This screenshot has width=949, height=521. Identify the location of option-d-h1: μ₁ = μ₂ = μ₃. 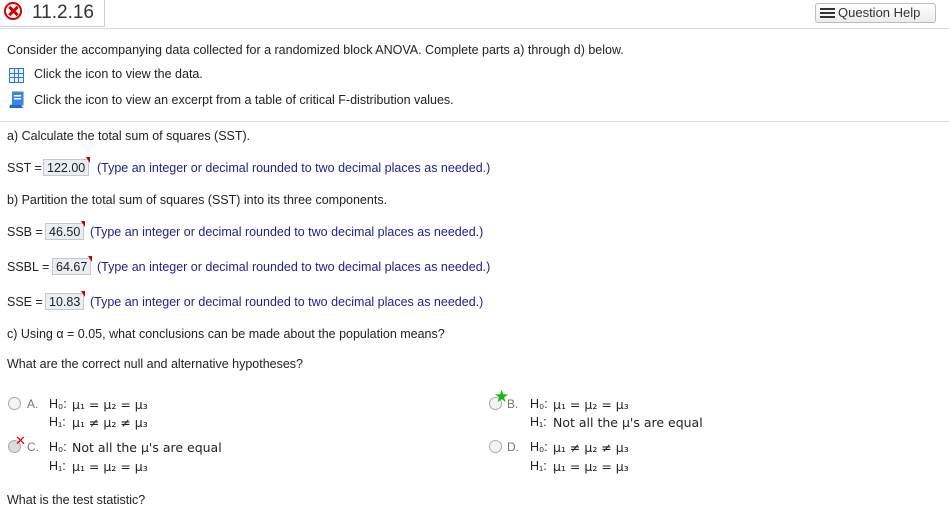
(591, 466).